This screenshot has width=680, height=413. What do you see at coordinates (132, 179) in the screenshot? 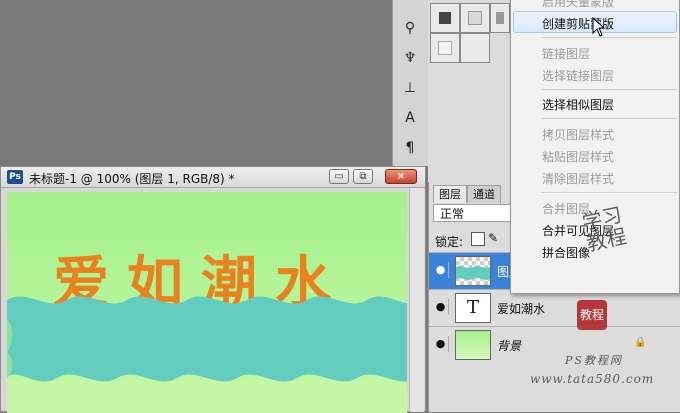
I see `document-title: 未标题-1 @ 100% (图层 1, RGB/8) *` at bounding box center [132, 179].